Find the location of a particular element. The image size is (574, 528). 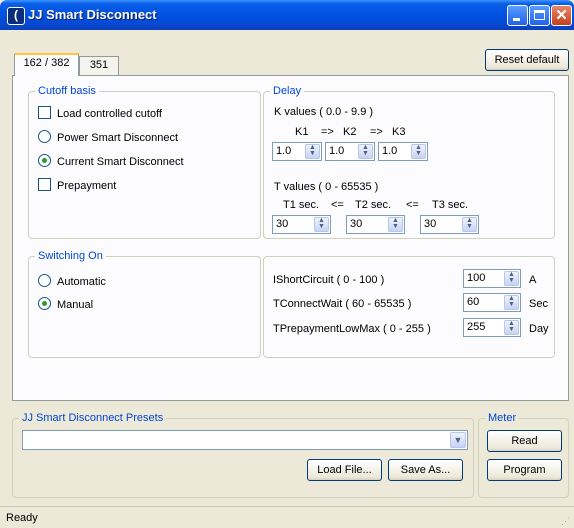

reset-default-button: Reset default is located at coordinates (527, 60).